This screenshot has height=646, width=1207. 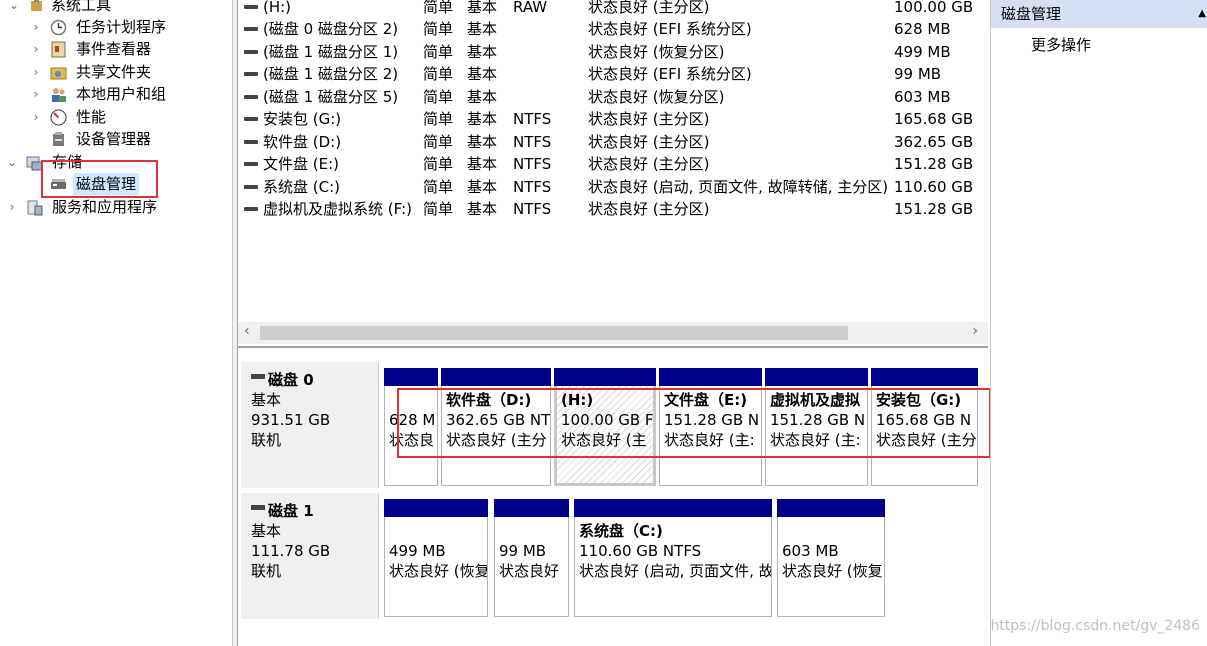 I want to click on volume-fs: NTFS, so click(x=532, y=209).